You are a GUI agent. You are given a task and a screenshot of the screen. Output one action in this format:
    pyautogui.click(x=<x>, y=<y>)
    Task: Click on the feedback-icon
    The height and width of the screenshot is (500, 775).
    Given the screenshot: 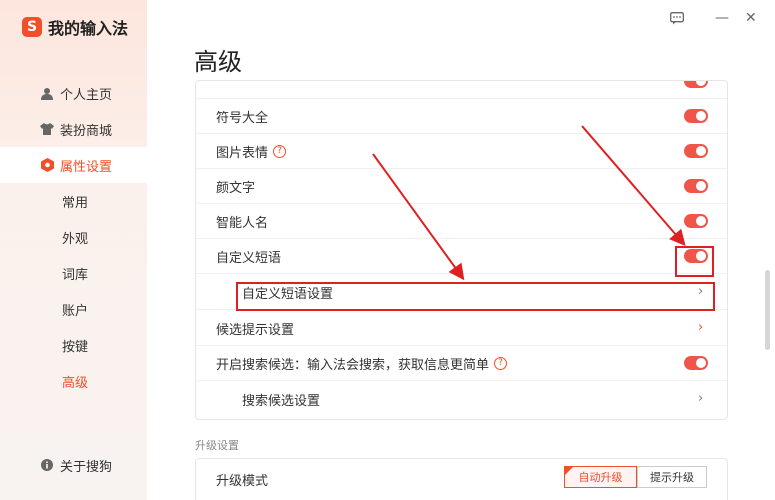 What is the action you would take?
    pyautogui.click(x=677, y=20)
    